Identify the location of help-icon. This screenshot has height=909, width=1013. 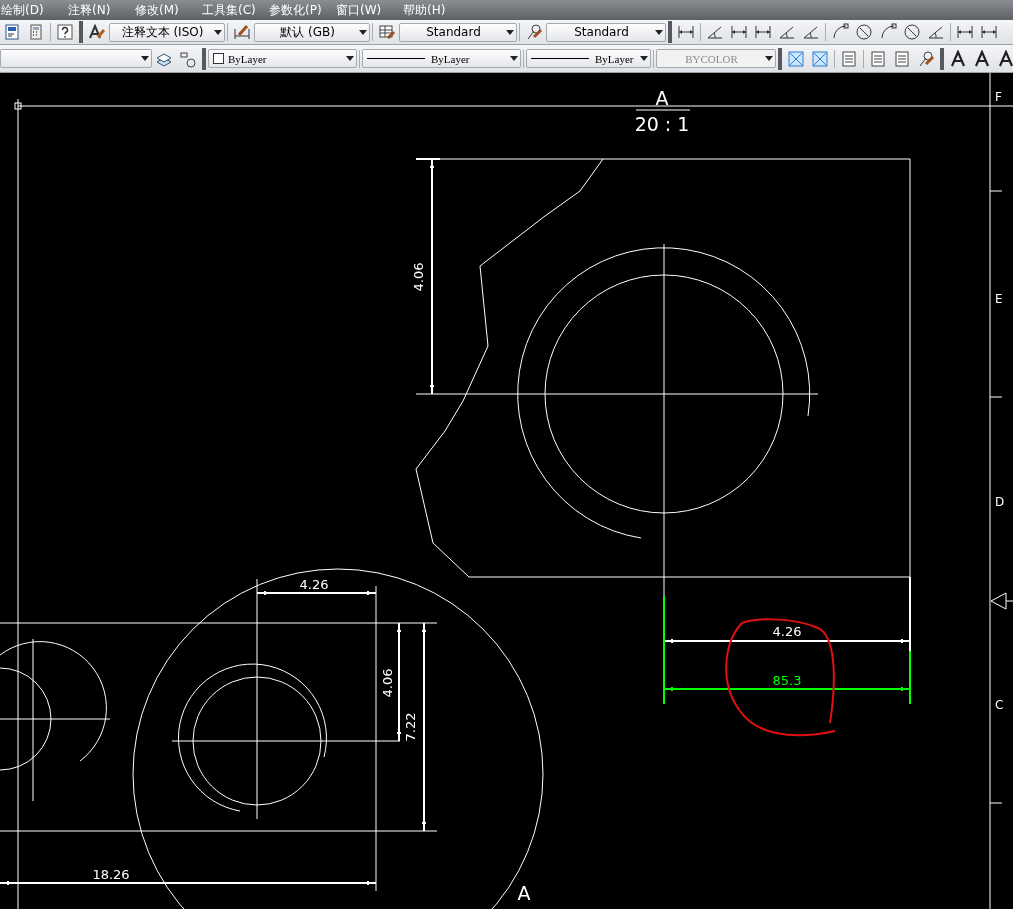
(65, 32).